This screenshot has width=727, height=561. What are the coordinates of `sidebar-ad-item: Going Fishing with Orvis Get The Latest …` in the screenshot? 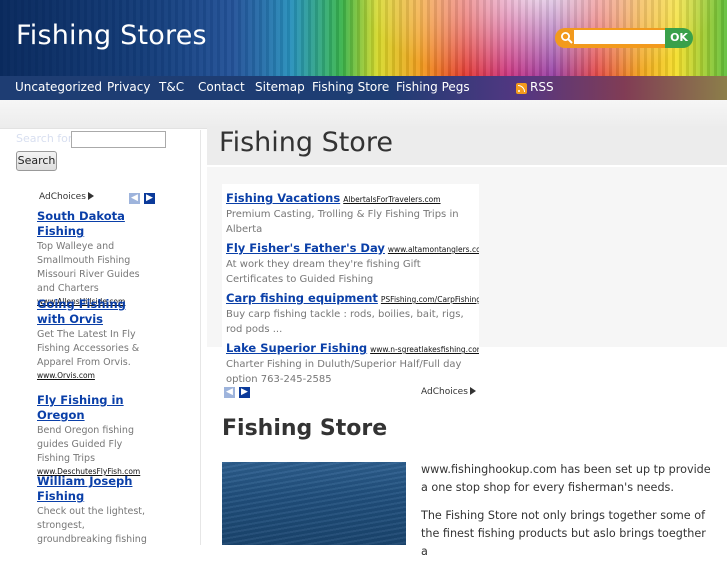 It's located at (96, 339).